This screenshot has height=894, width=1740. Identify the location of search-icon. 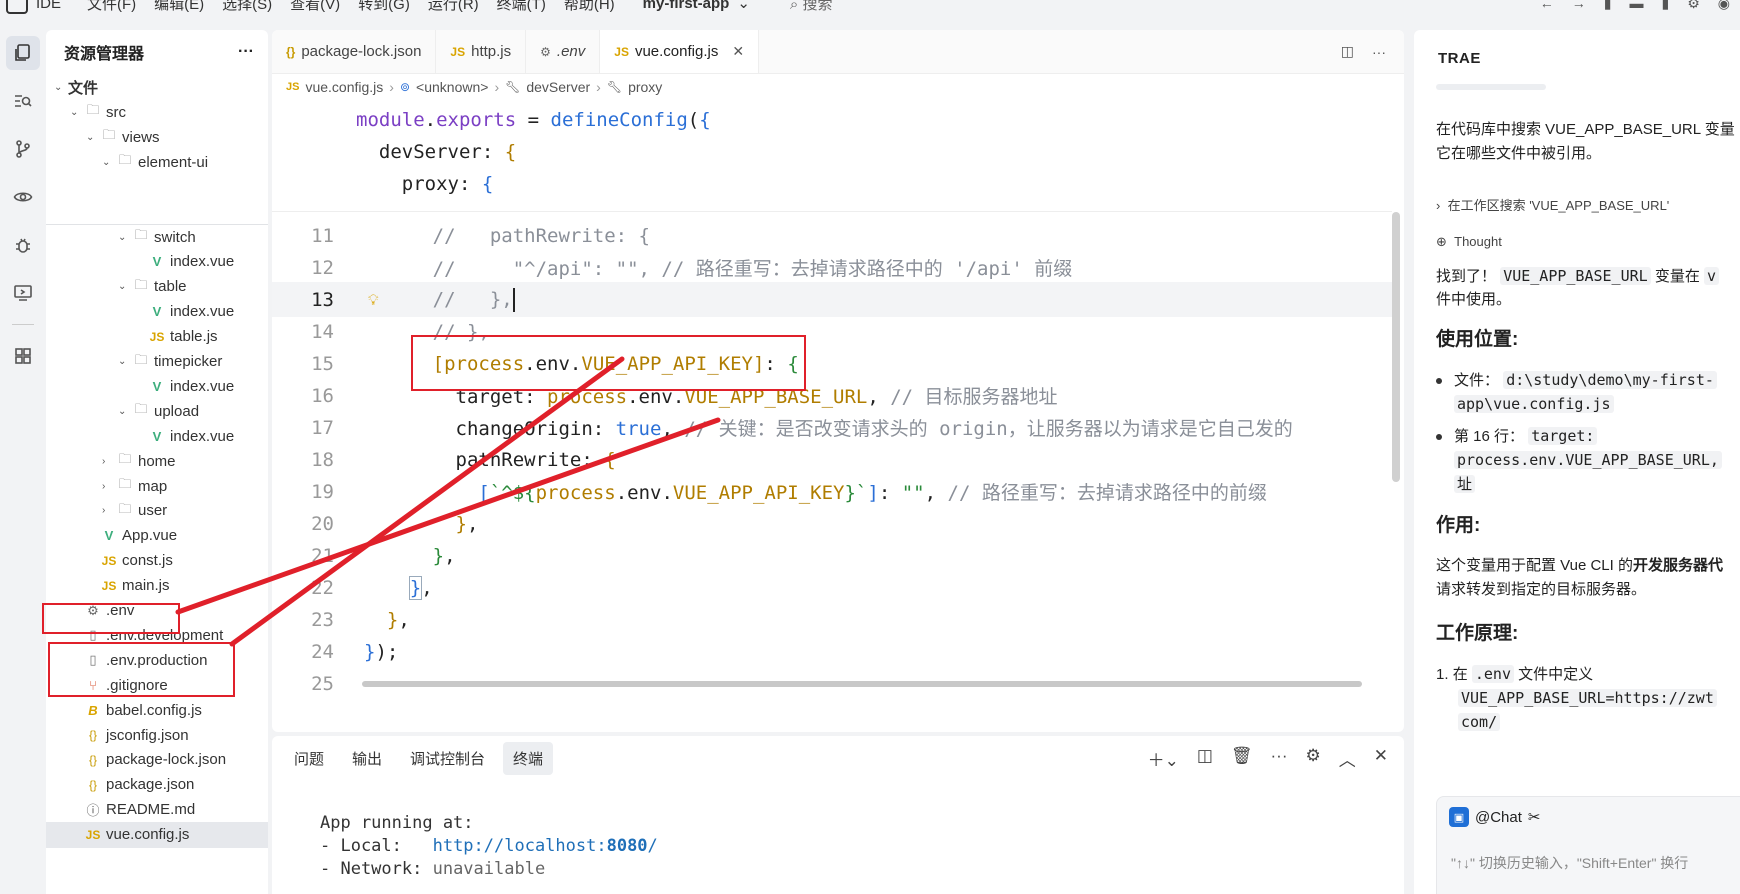
(23, 101).